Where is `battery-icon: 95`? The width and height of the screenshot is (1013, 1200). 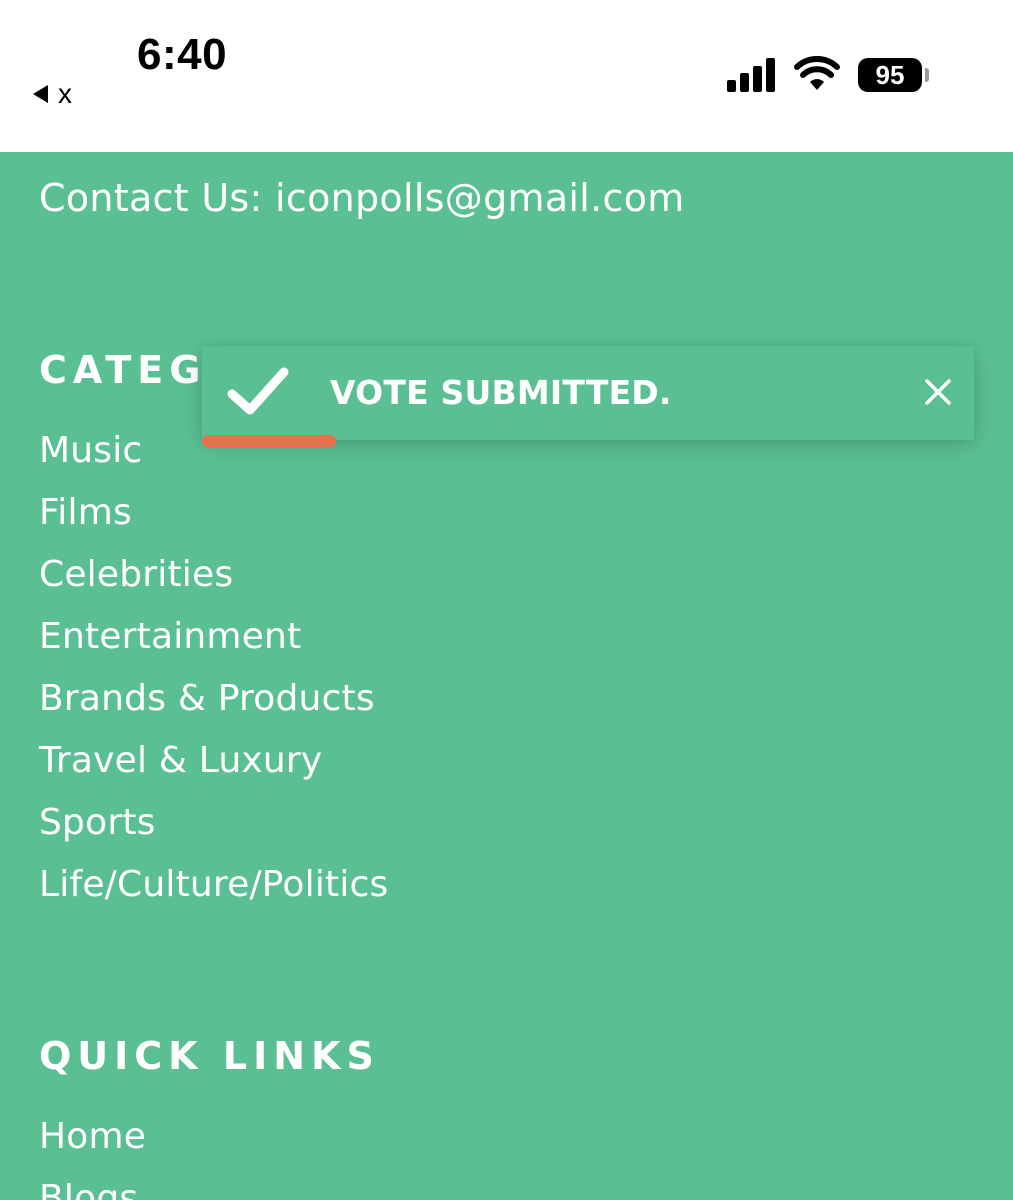 battery-icon: 95 is located at coordinates (890, 75).